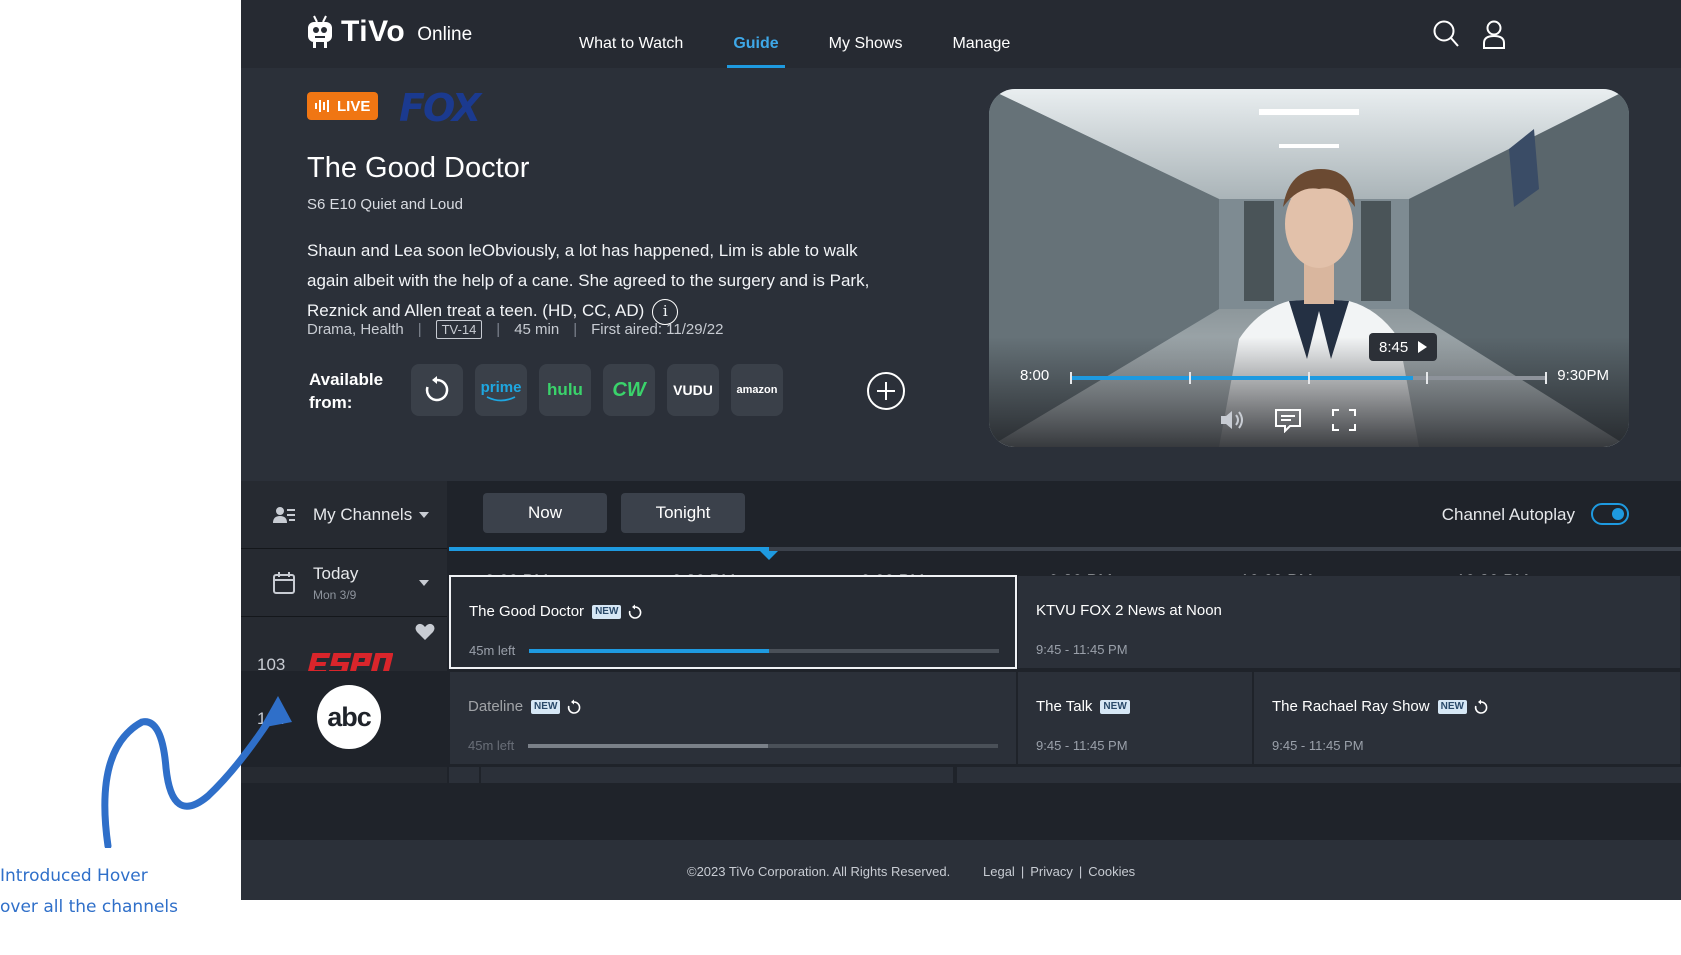 This screenshot has width=1681, height=955. I want to click on live-signal-icon, so click(323, 106).